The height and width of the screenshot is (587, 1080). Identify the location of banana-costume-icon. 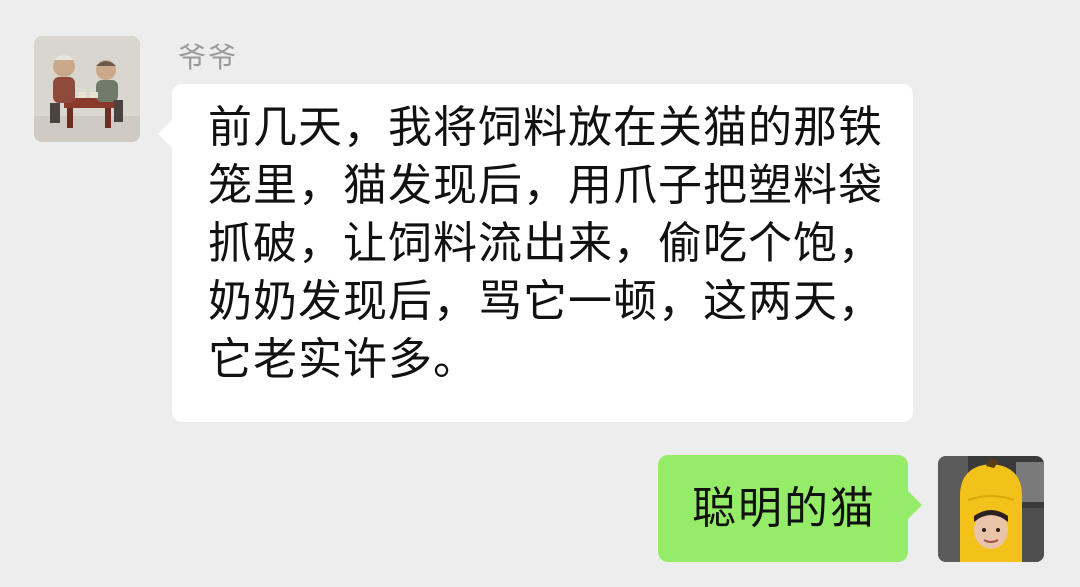
(991, 509).